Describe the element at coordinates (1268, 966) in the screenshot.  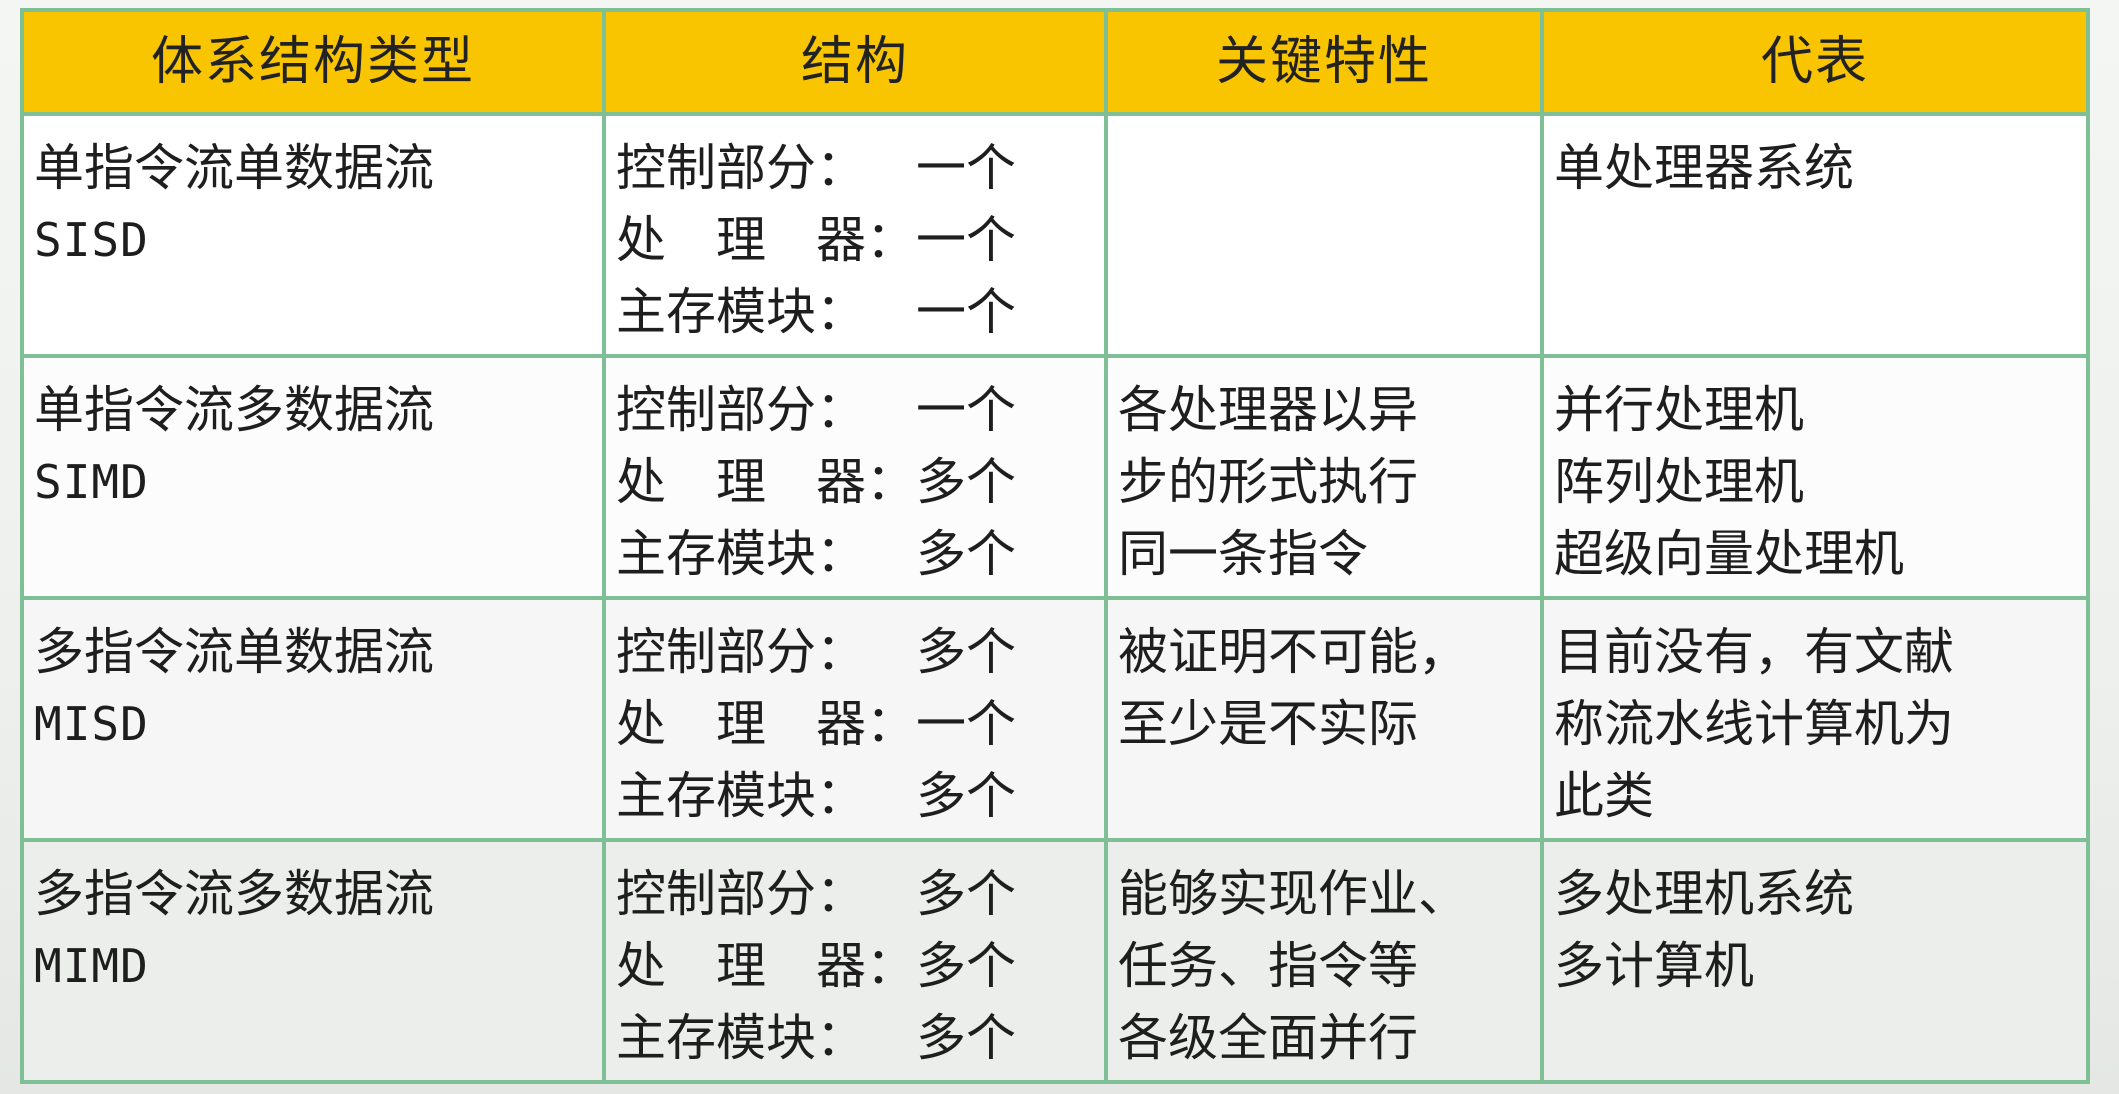
I see `feature-line: 任务、指令等` at that location.